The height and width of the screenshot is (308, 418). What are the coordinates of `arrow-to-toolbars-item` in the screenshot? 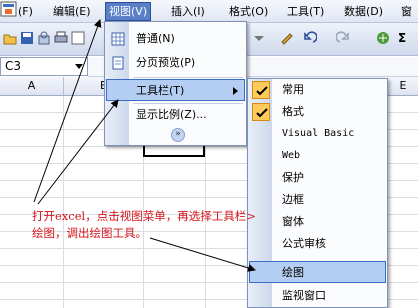 It's located at (78, 152).